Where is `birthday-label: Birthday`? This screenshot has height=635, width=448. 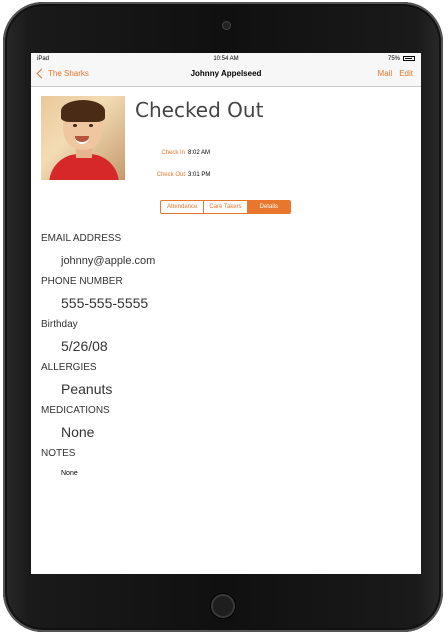
birthday-label: Birthday is located at coordinates (59, 324).